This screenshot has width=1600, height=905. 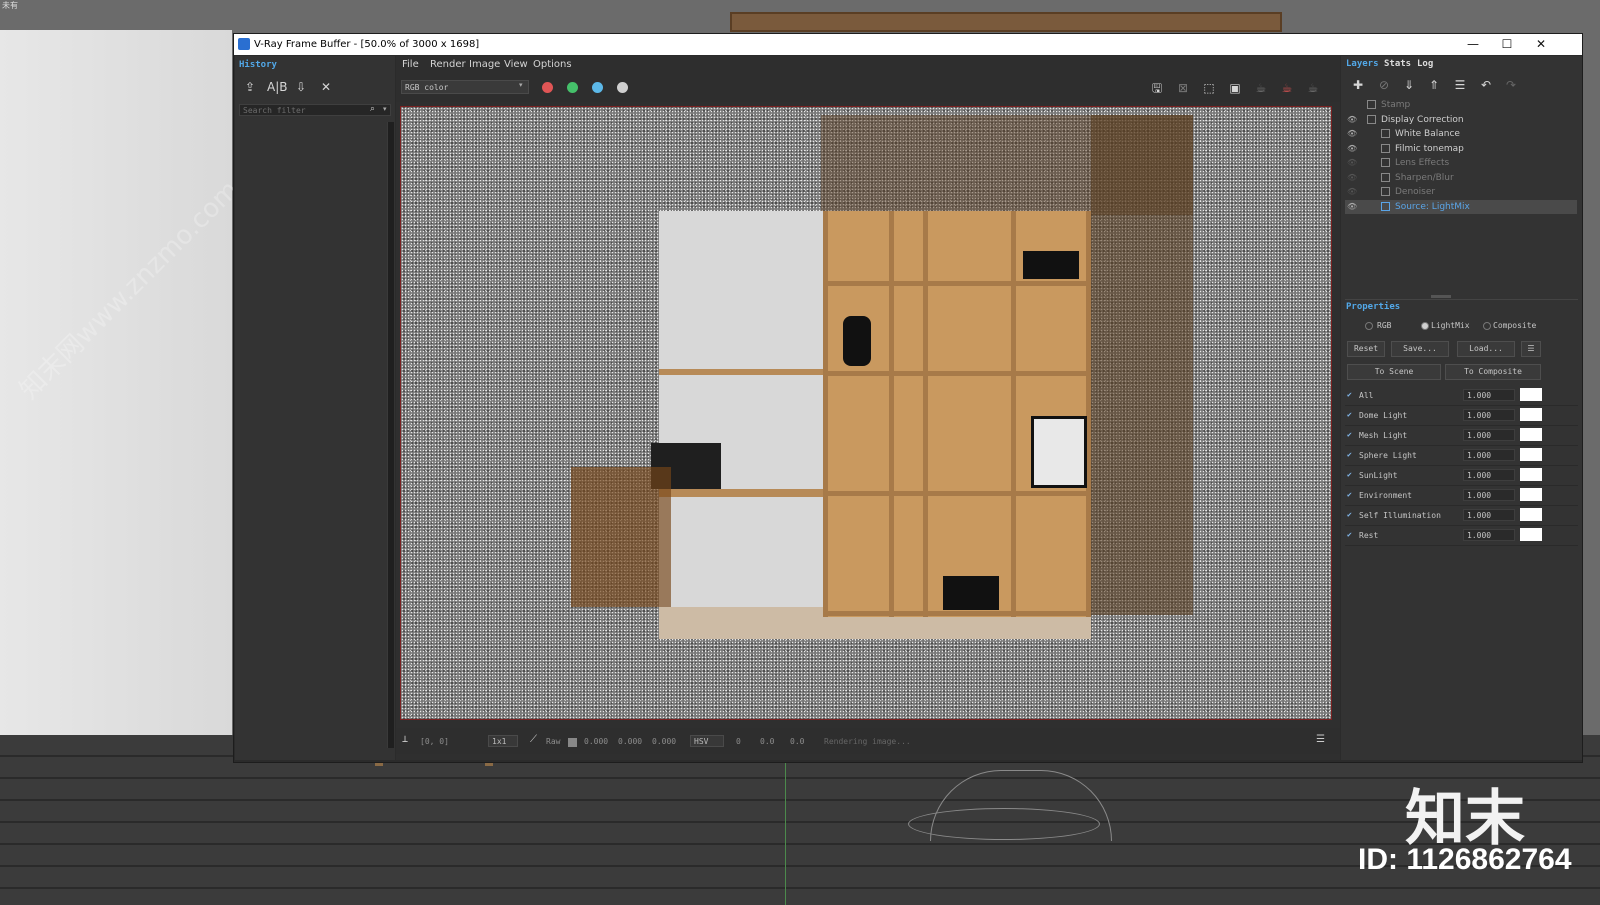 I want to click on light-row-environment: ✔ Environment 1.000, so click(x=1461, y=496).